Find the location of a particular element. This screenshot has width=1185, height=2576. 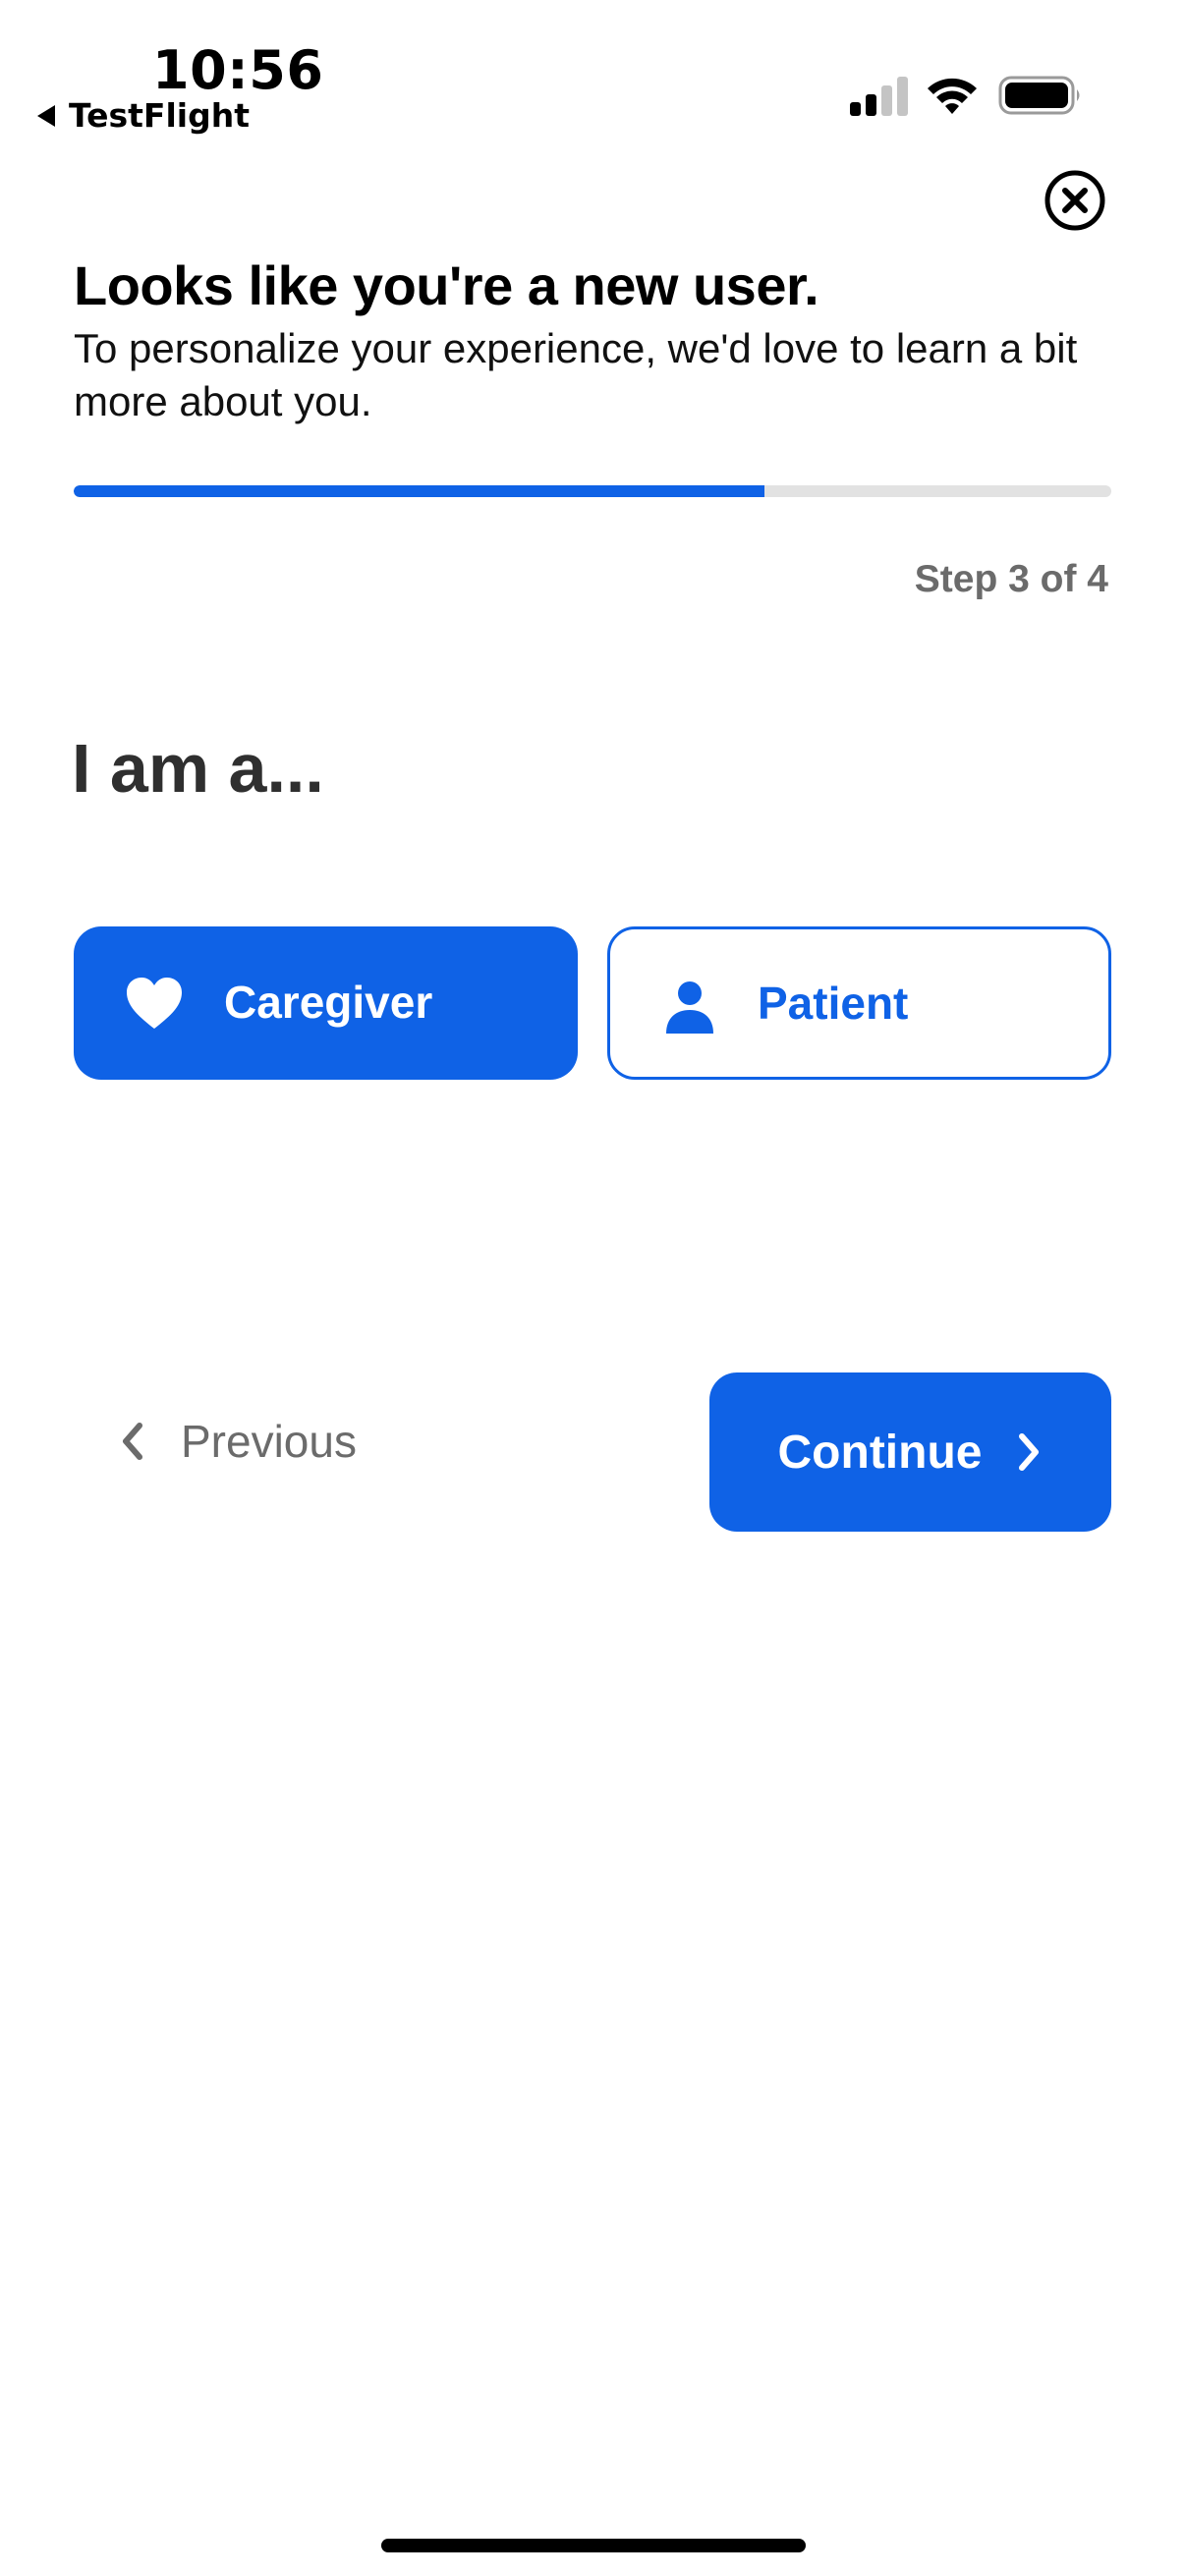

chevron-left-icon is located at coordinates (133, 1441).